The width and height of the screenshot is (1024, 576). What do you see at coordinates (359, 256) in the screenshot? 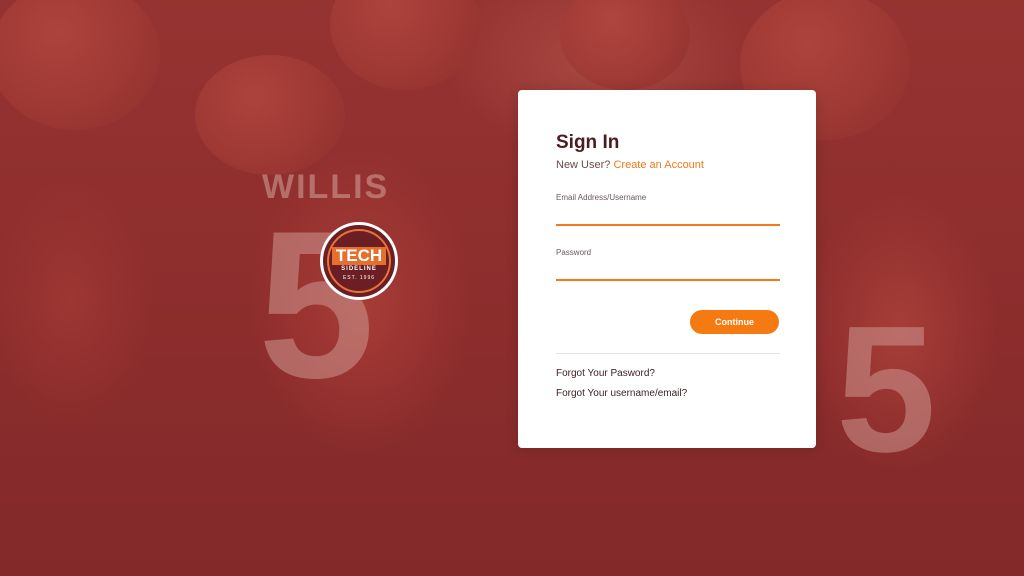
I see `logo-title: TECH` at bounding box center [359, 256].